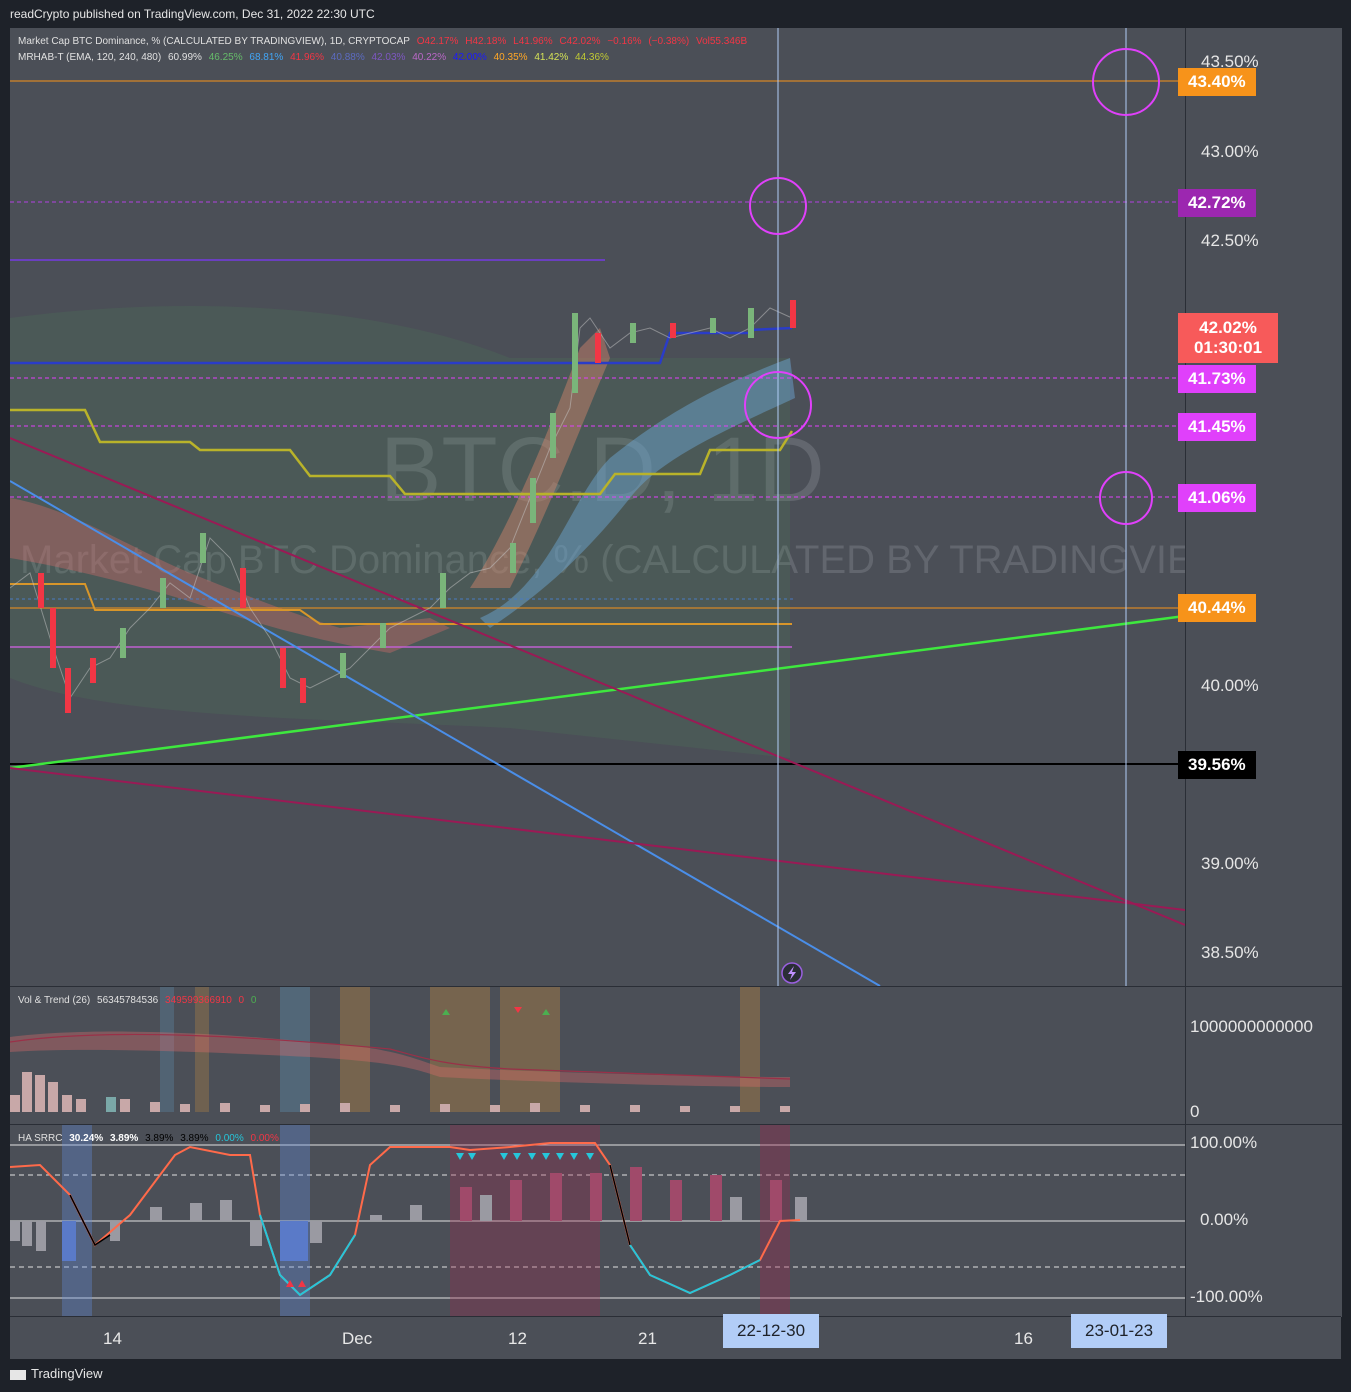 This screenshot has width=1351, height=1392. I want to click on price-tick: 38.50%, so click(1230, 952).